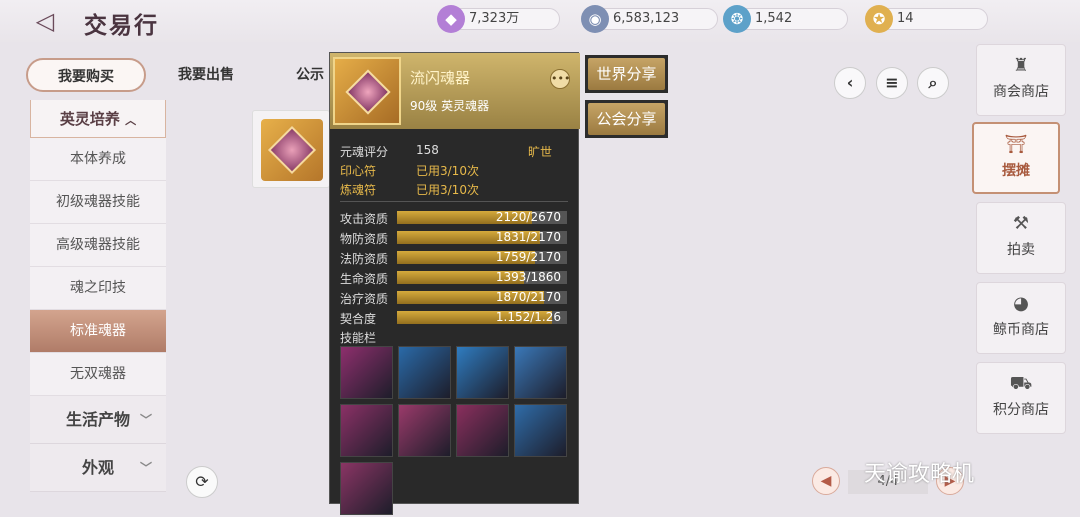 Image resolution: width=1080 pixels, height=517 pixels. I want to click on whale-icon: ◕, so click(1021, 303).